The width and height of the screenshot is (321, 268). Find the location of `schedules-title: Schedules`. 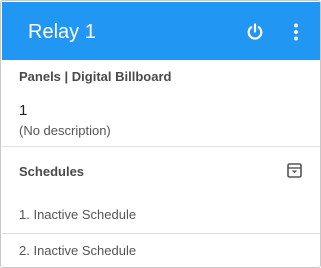

schedules-title: Schedules is located at coordinates (52, 171).